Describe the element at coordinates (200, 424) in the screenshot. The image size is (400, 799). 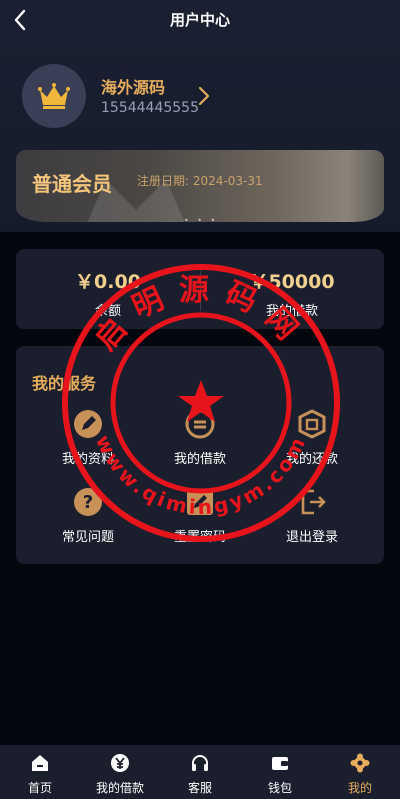
I see `loan-exchange-icon` at that location.